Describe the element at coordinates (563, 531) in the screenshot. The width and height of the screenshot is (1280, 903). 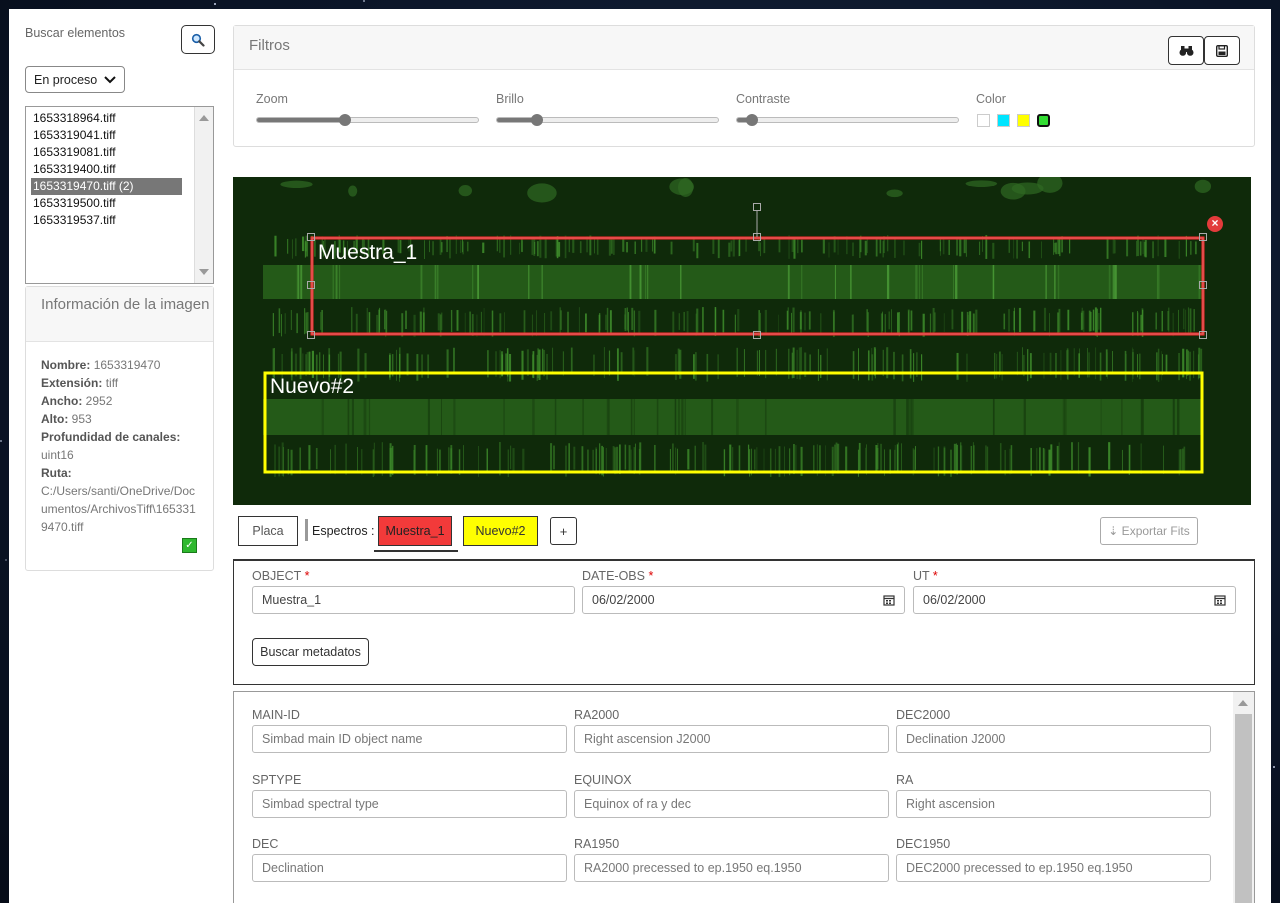
I see `add-spectrum-button: +` at that location.